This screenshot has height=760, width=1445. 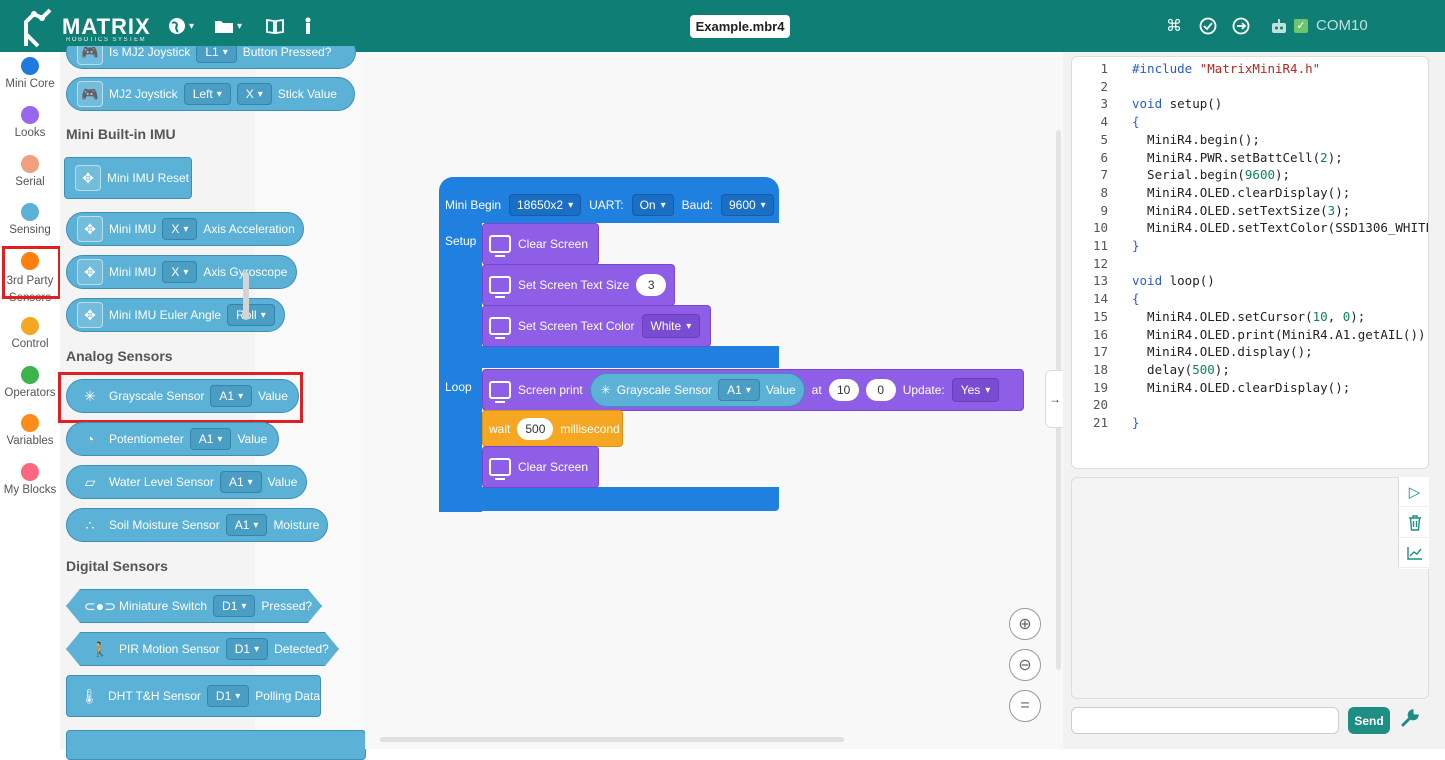 I want to click on code-line: 12, so click(x=1090, y=265).